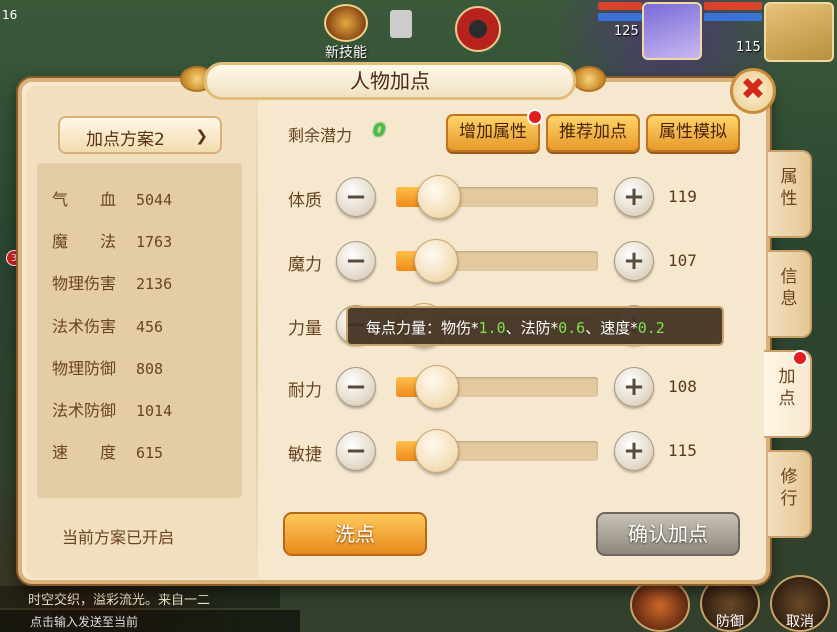  What do you see at coordinates (790, 194) in the screenshot?
I see `tab-attributes: 属性` at bounding box center [790, 194].